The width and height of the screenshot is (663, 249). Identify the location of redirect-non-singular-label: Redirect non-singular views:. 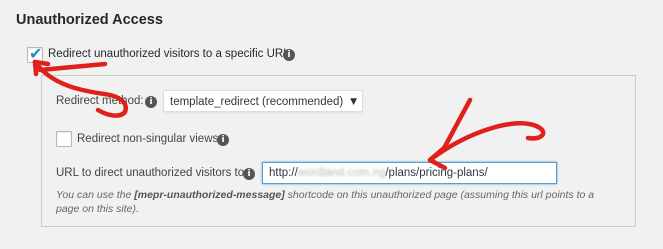
(149, 139).